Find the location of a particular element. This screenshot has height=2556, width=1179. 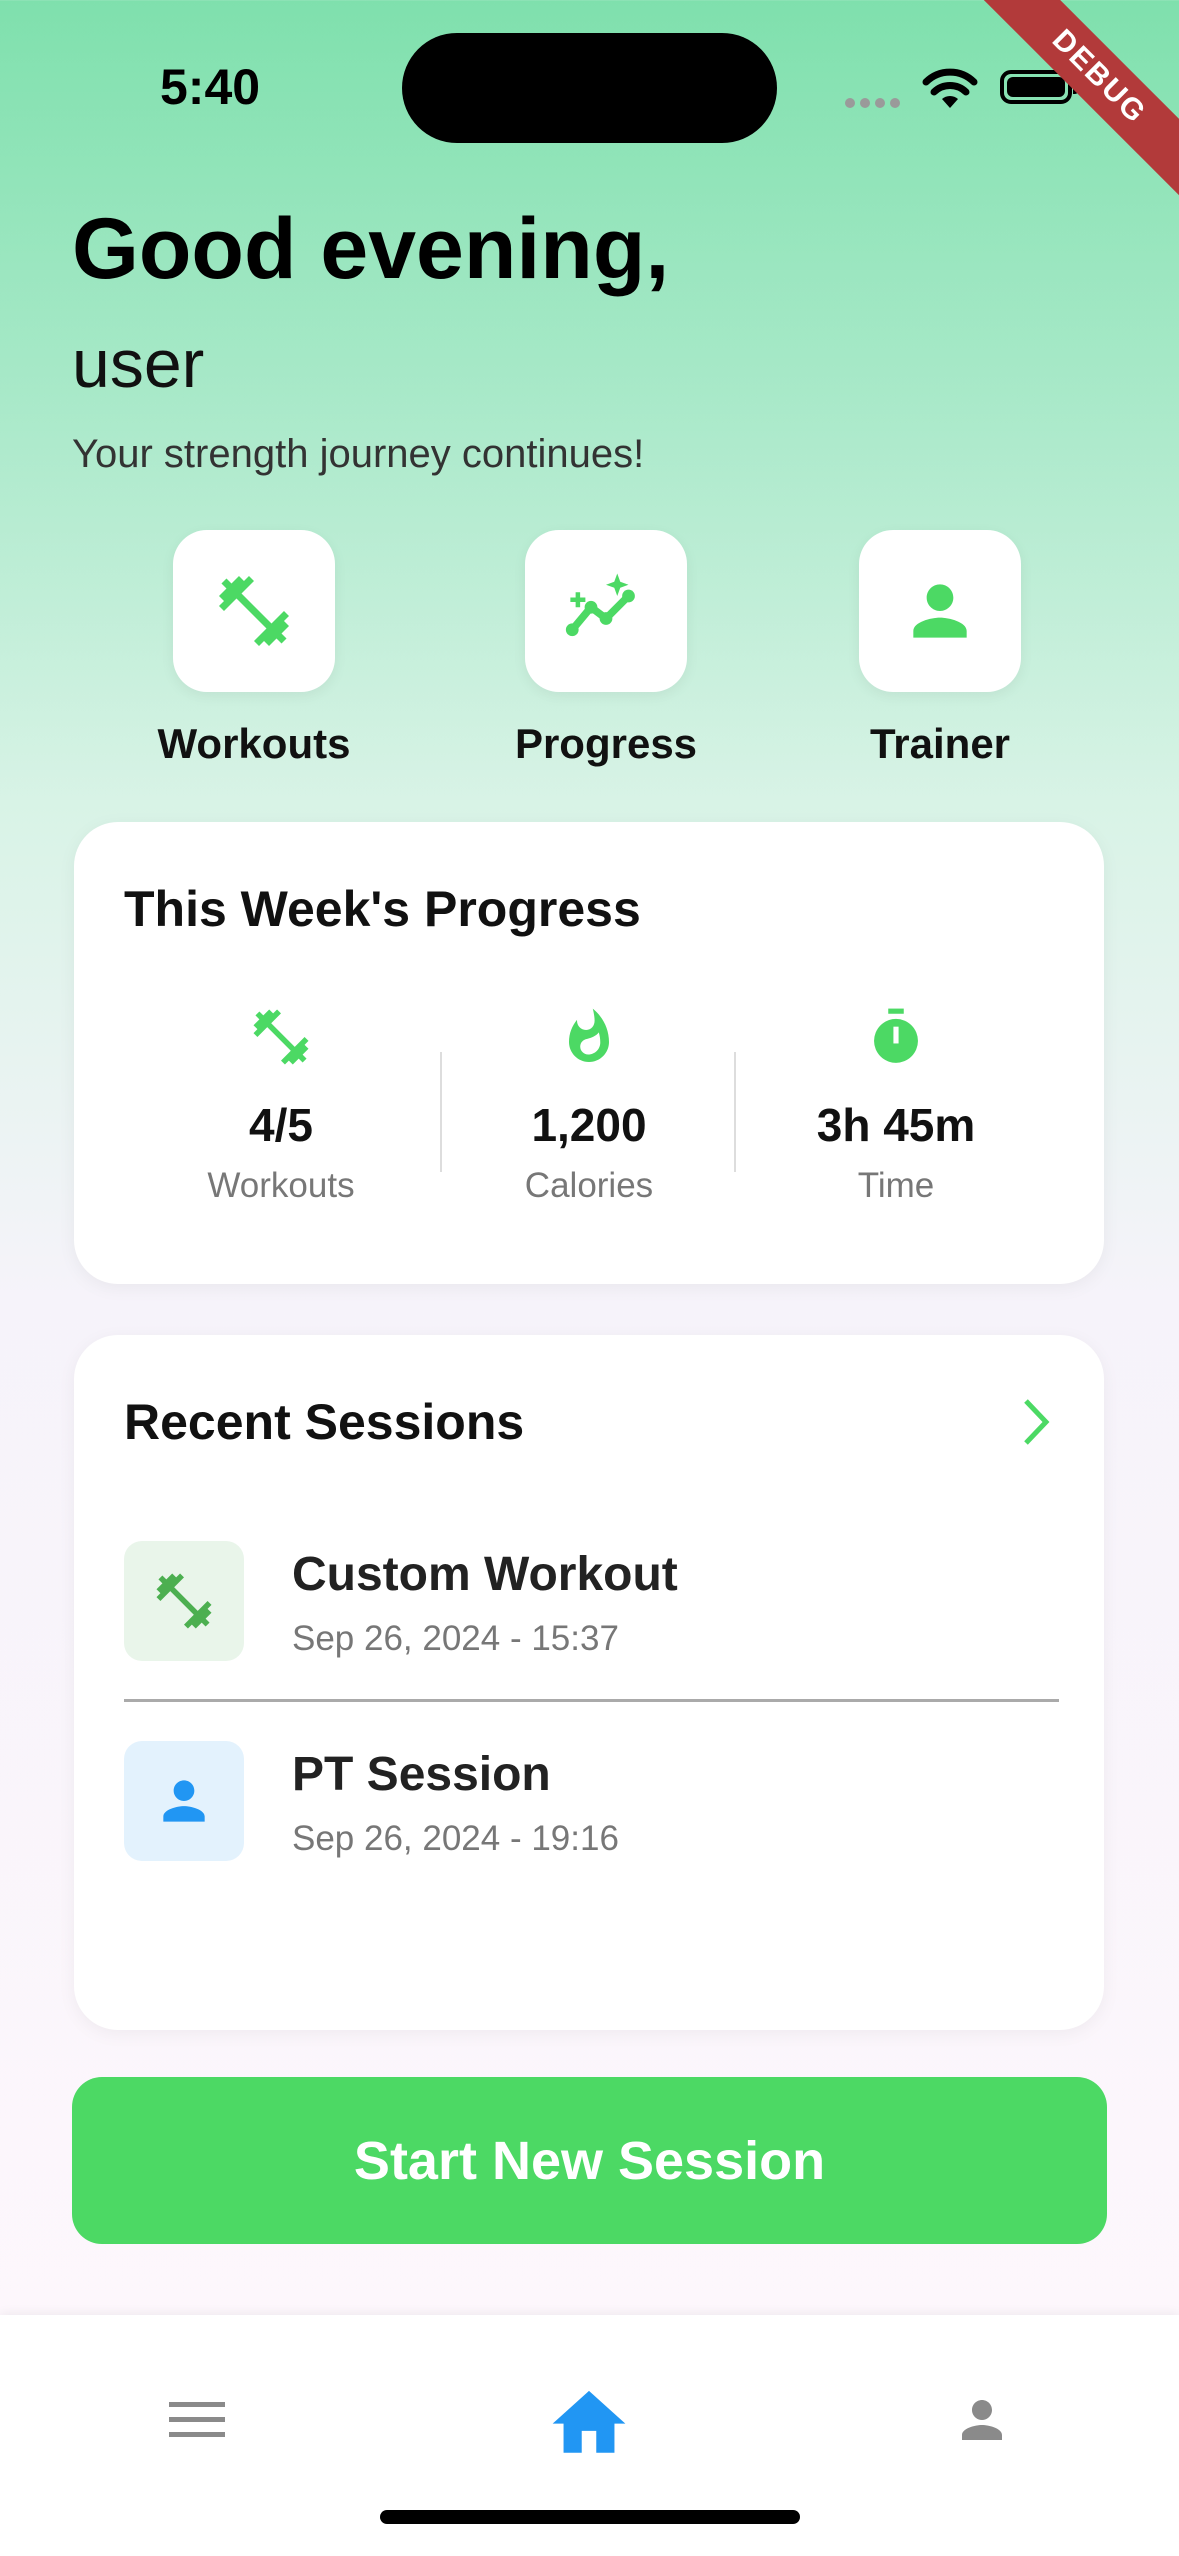

quick-action-label: Trainer is located at coordinates (940, 743).